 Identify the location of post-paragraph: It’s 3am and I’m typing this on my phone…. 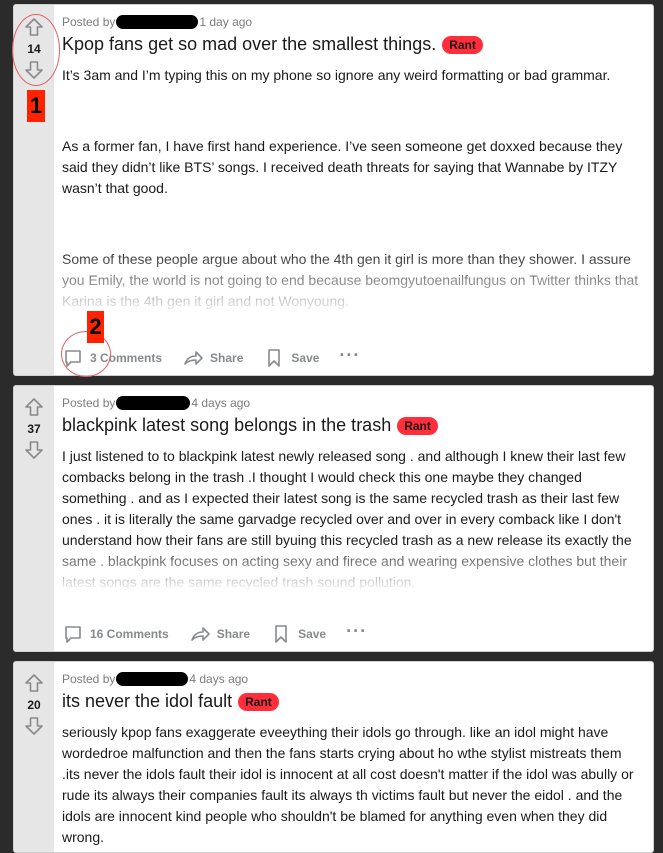
(336, 75).